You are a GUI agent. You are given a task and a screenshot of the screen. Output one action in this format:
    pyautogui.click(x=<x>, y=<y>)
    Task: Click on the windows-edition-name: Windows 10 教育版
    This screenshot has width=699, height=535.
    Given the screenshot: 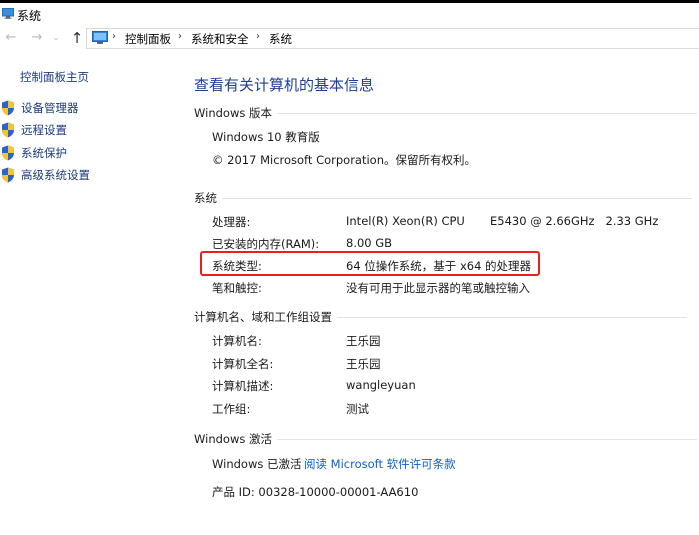 What is the action you would take?
    pyautogui.click(x=266, y=137)
    